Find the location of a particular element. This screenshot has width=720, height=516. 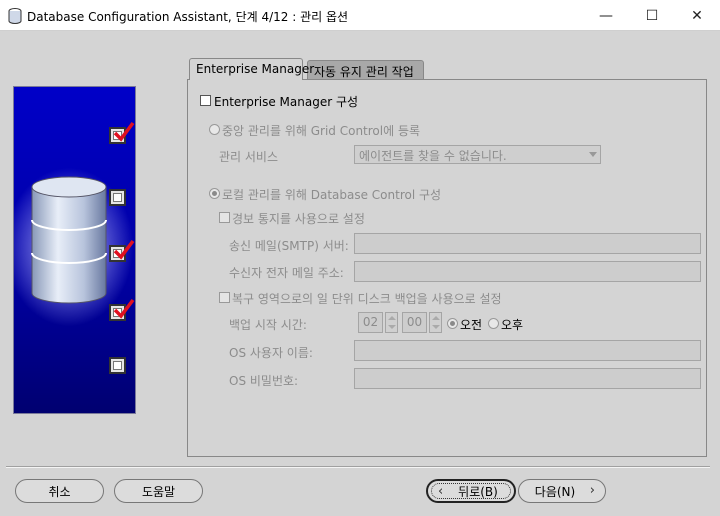

back-button: ‹ 뒤로(B) is located at coordinates (471, 491).